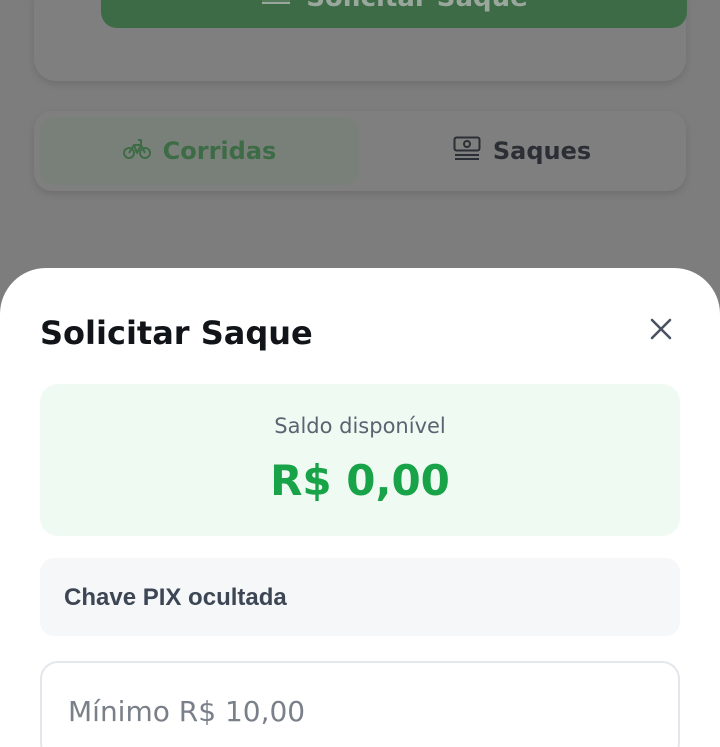 The height and width of the screenshot is (747, 720). What do you see at coordinates (175, 597) in the screenshot?
I see `pix-key-label: Chave PIX ocultada` at bounding box center [175, 597].